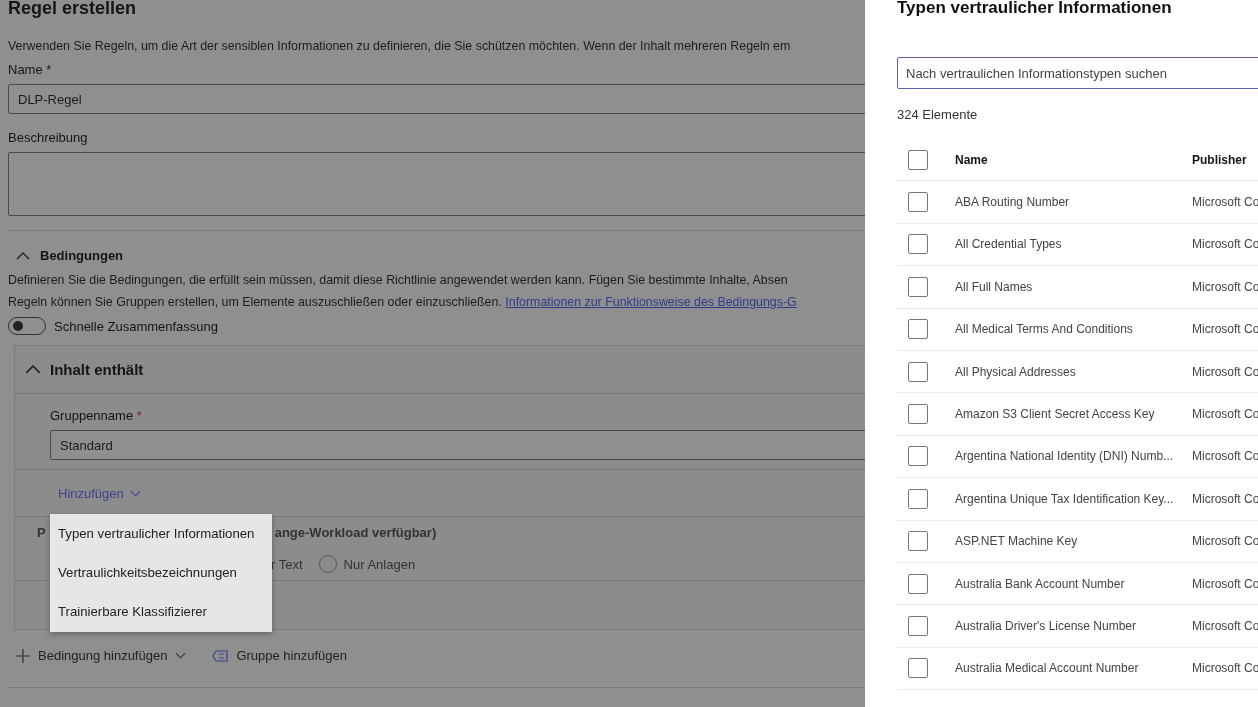 This screenshot has height=707, width=1258. I want to click on radio-option: Nur Anlagen, so click(367, 564).